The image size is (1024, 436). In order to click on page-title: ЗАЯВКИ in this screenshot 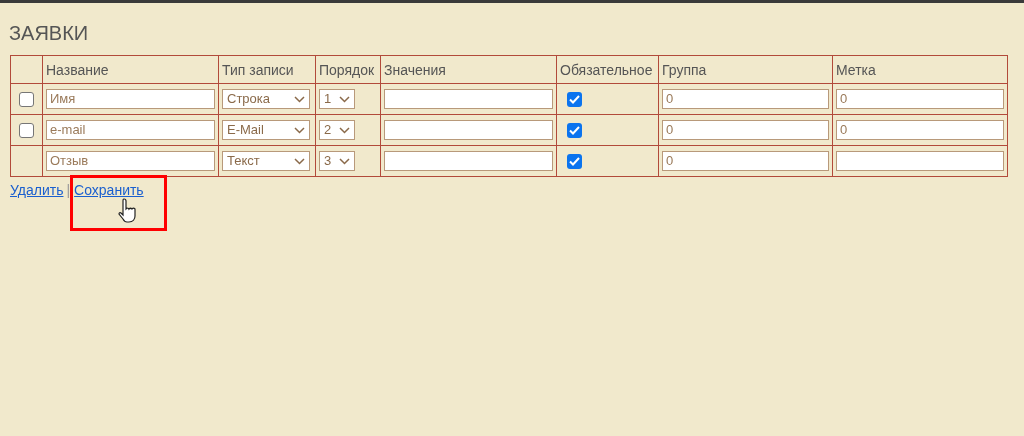, I will do `click(49, 33)`.